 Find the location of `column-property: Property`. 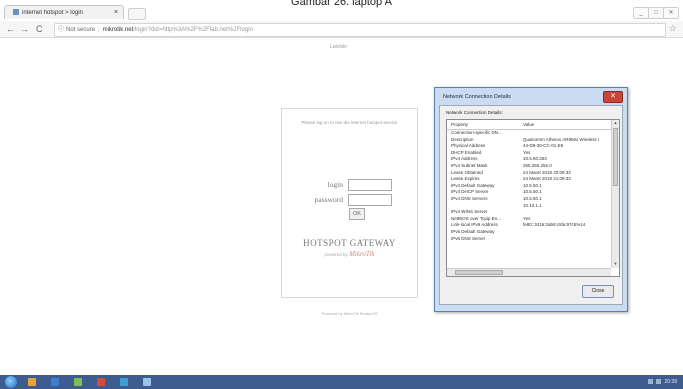

column-property: Property is located at coordinates (459, 124).